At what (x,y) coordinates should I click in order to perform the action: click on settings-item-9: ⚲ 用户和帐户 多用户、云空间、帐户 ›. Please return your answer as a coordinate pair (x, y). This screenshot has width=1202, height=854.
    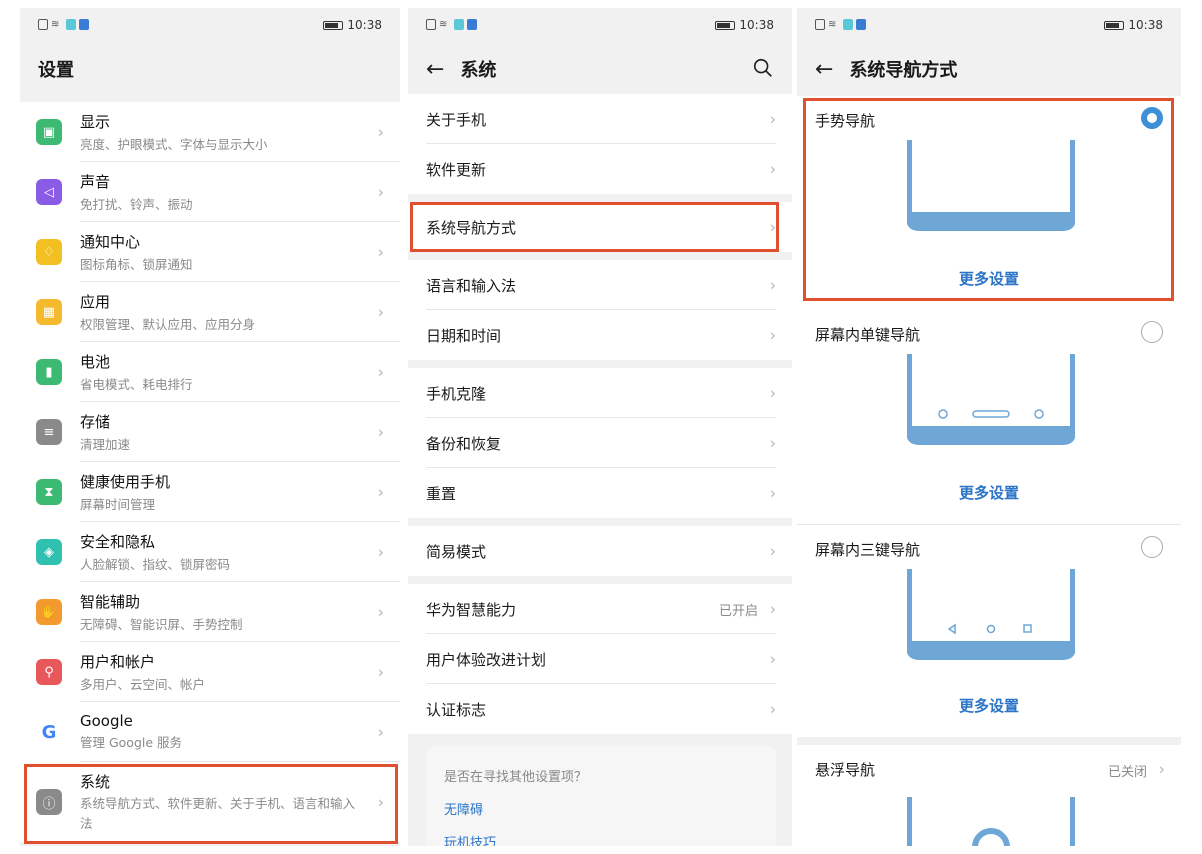
    Looking at the image, I should click on (210, 672).